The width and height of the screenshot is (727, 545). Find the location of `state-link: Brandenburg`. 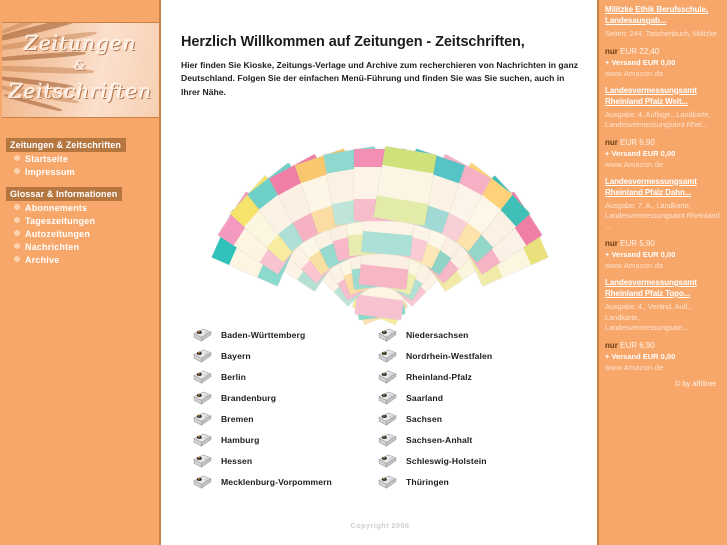

state-link: Brandenburg is located at coordinates (248, 398).